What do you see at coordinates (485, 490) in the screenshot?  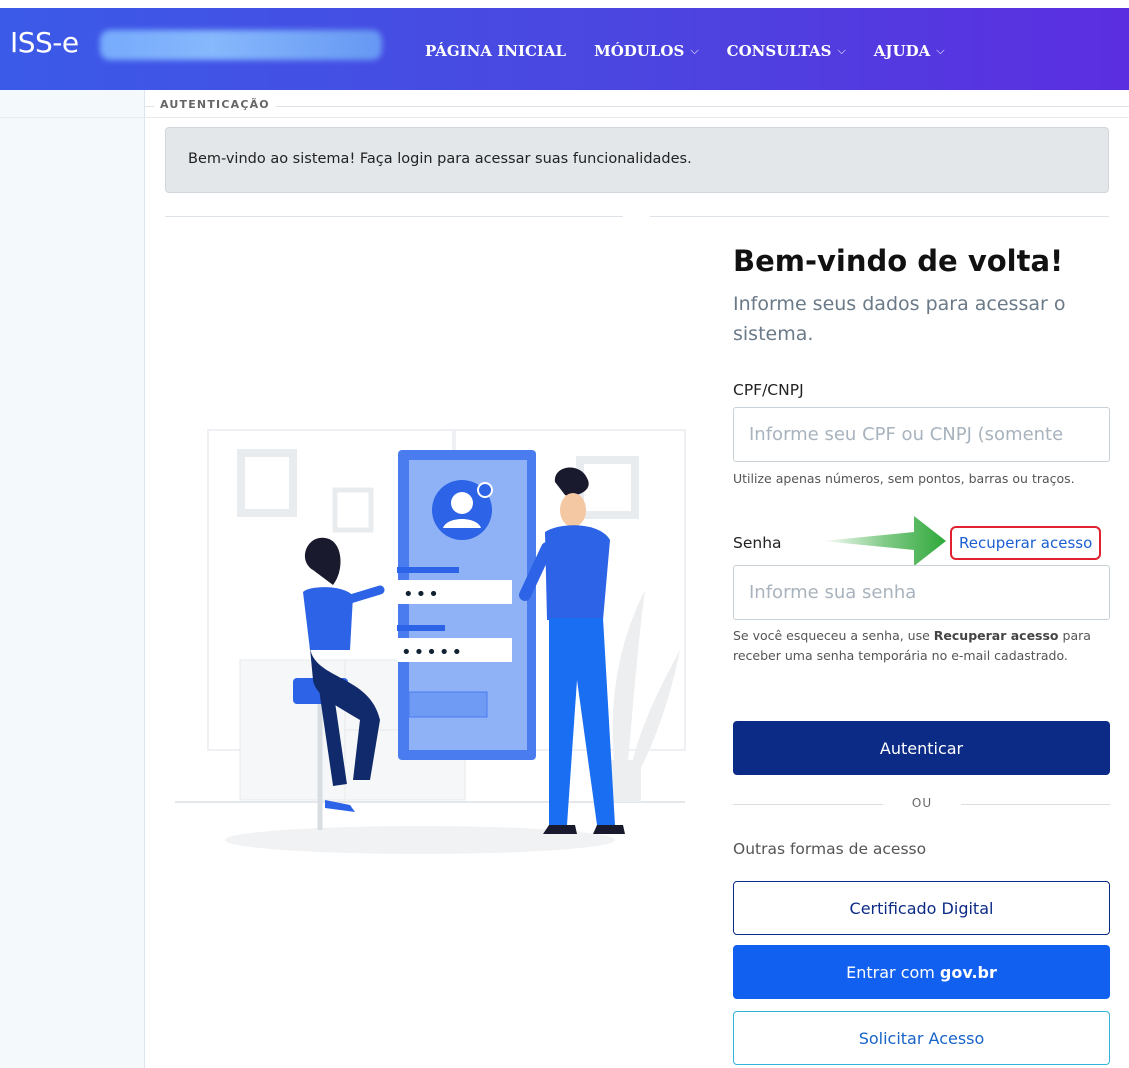 I see `avatar-dot` at bounding box center [485, 490].